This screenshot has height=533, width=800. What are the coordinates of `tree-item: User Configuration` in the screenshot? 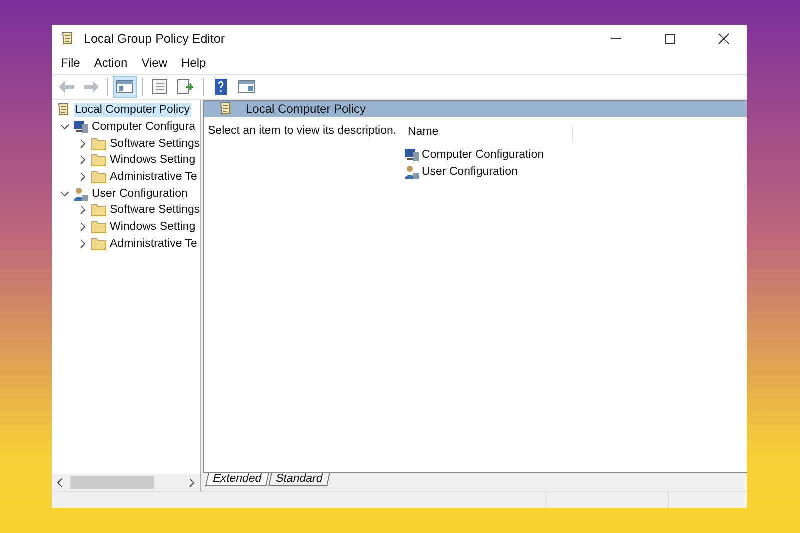 It's located at (140, 193).